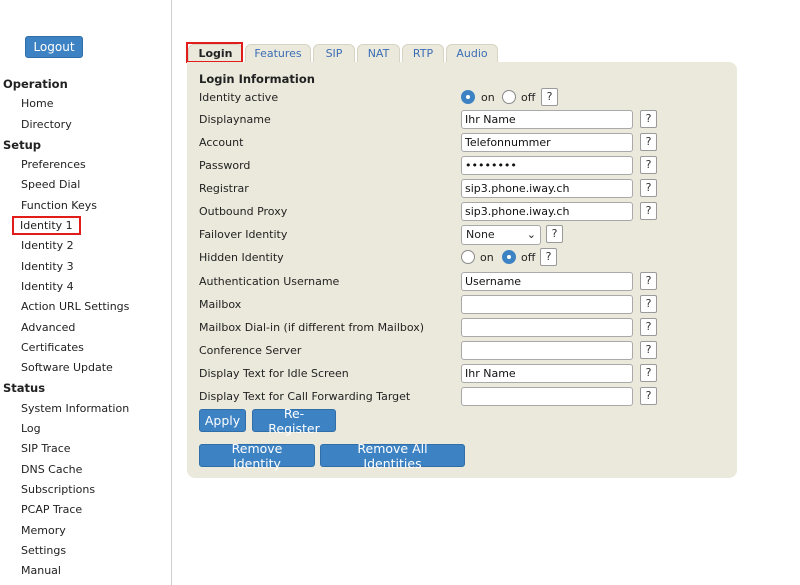 This screenshot has width=800, height=585. Describe the element at coordinates (547, 396) in the screenshot. I see `call-fwd-text-input` at that location.